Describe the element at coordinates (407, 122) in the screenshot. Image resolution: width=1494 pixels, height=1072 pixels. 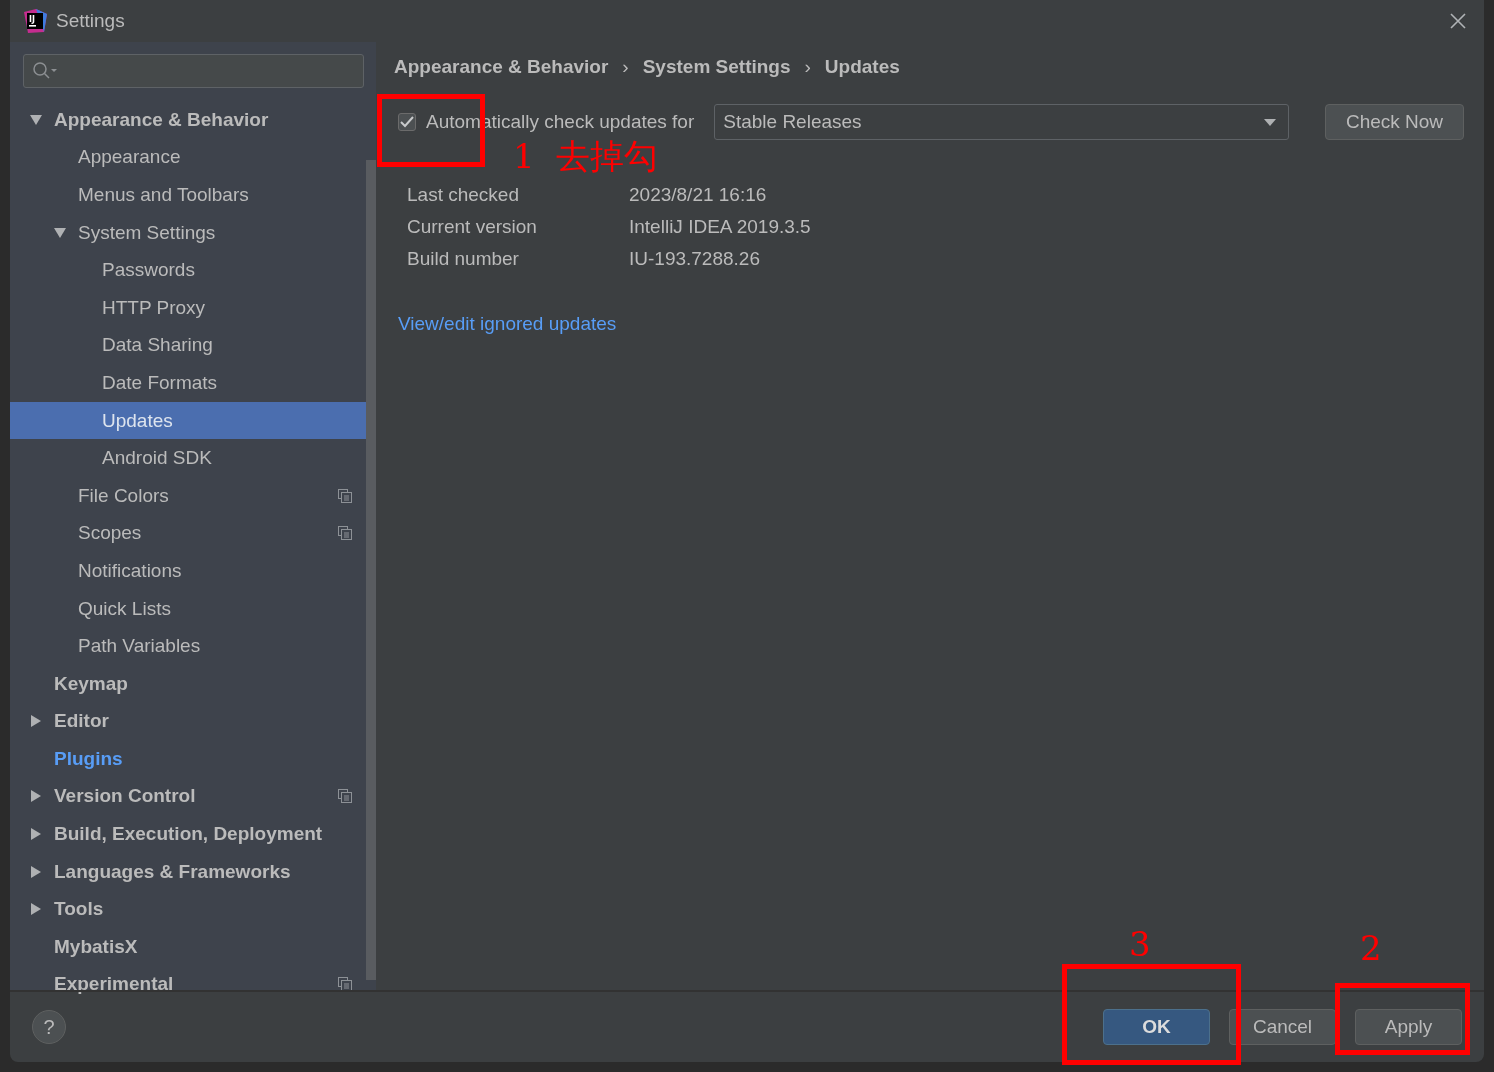
I see `checkbox` at that location.